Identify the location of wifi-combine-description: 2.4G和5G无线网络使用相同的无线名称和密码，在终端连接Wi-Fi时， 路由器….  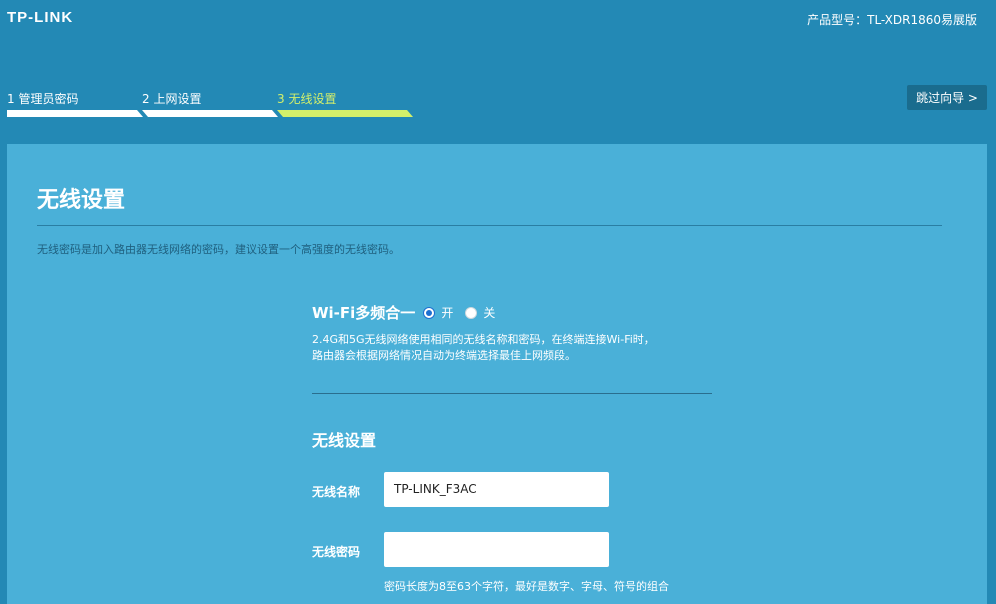
(522, 348).